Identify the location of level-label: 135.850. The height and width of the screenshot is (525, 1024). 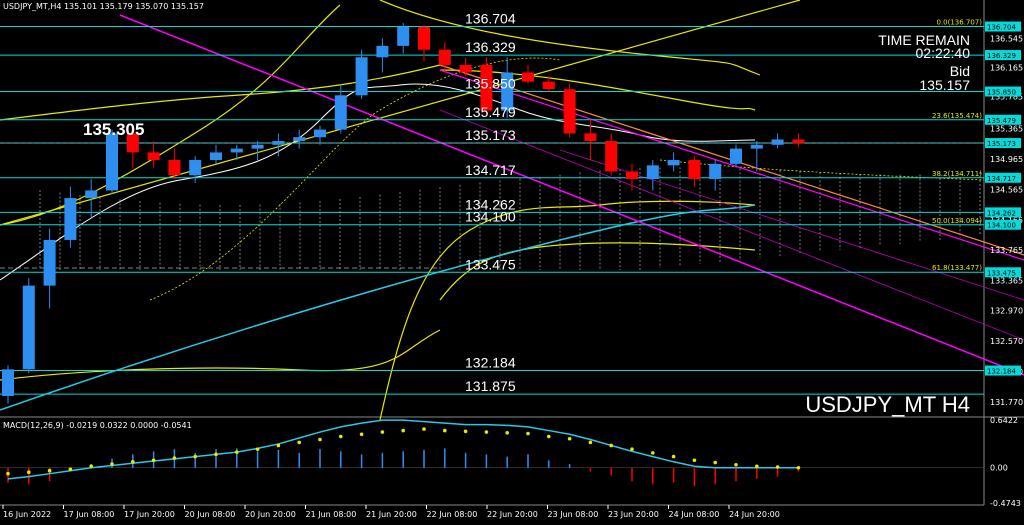
(490, 84).